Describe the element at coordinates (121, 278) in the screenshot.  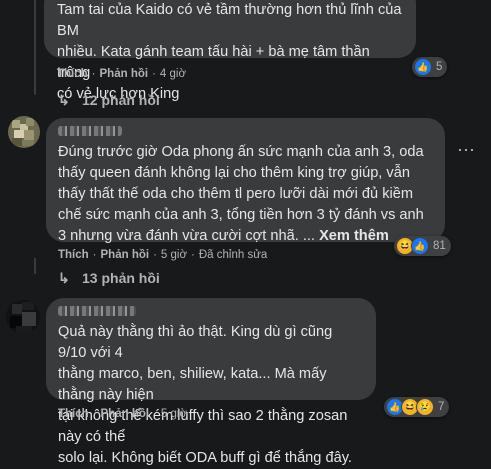
I see `replies-count: 13 phản hồi` at that location.